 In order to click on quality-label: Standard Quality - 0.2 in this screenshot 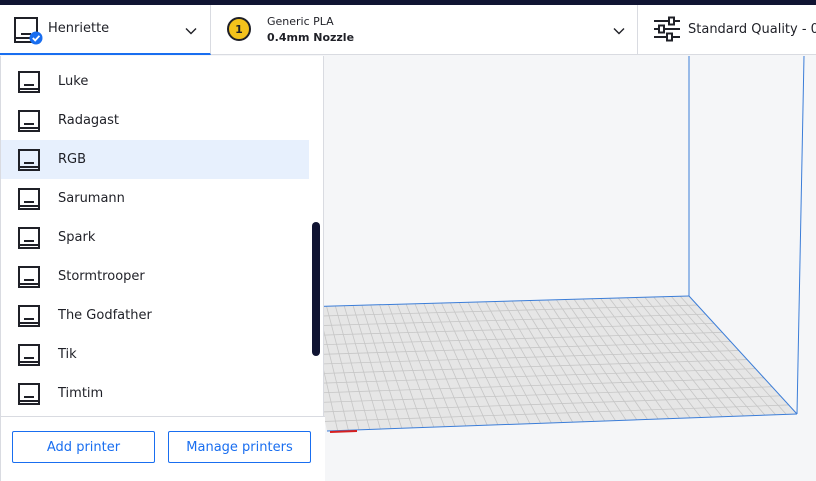, I will do `click(752, 29)`.